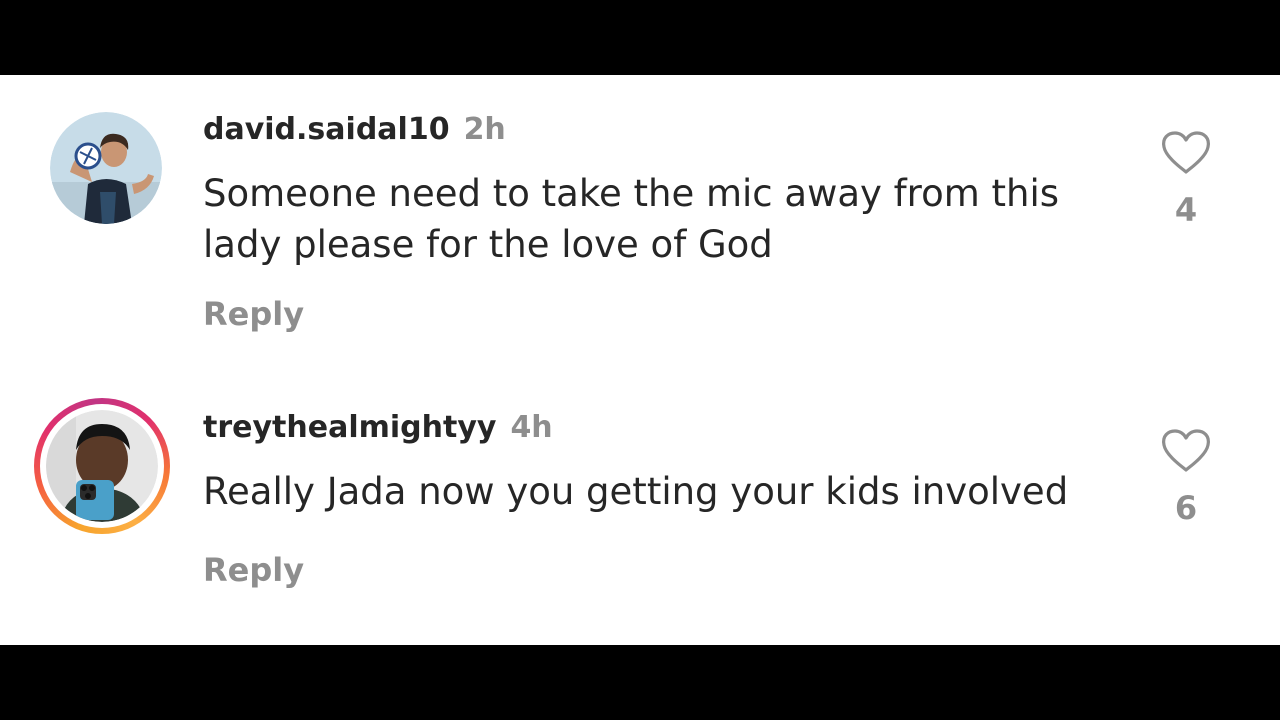 The width and height of the screenshot is (1280, 720). I want to click on like-control: 4, so click(1186, 179).